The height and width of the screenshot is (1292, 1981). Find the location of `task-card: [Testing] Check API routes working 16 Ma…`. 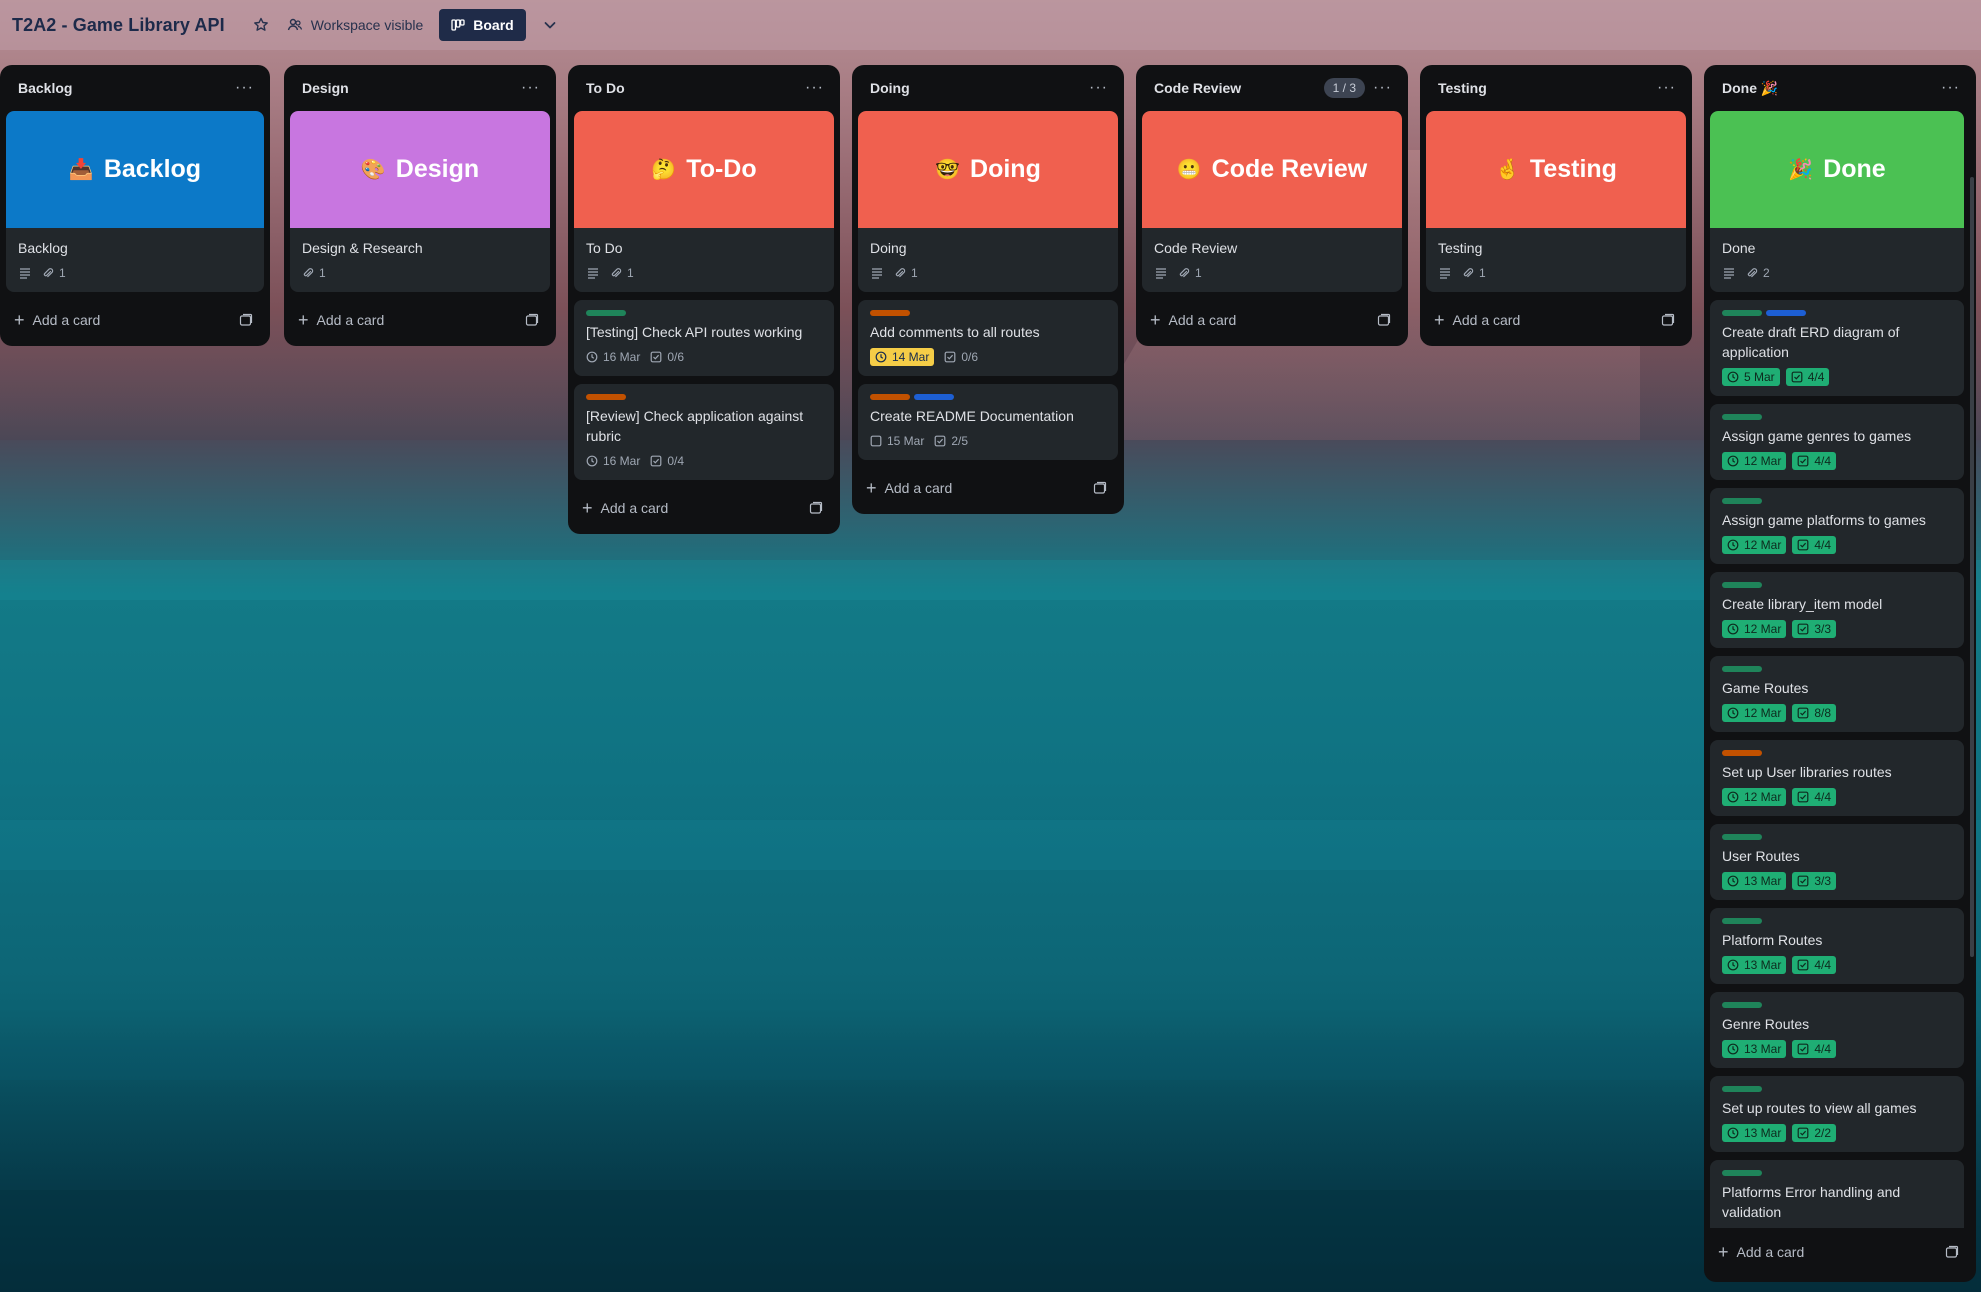

task-card: [Testing] Check API routes working 16 Ma… is located at coordinates (704, 338).